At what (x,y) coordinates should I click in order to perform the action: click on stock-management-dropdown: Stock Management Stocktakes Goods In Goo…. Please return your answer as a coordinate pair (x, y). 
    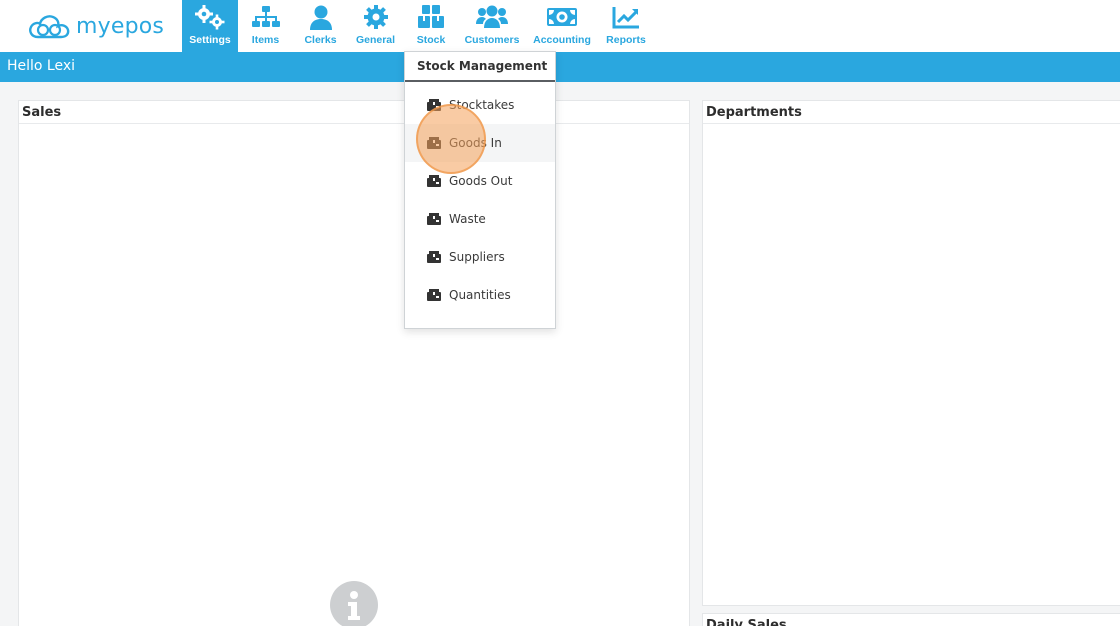
    Looking at the image, I should click on (480, 190).